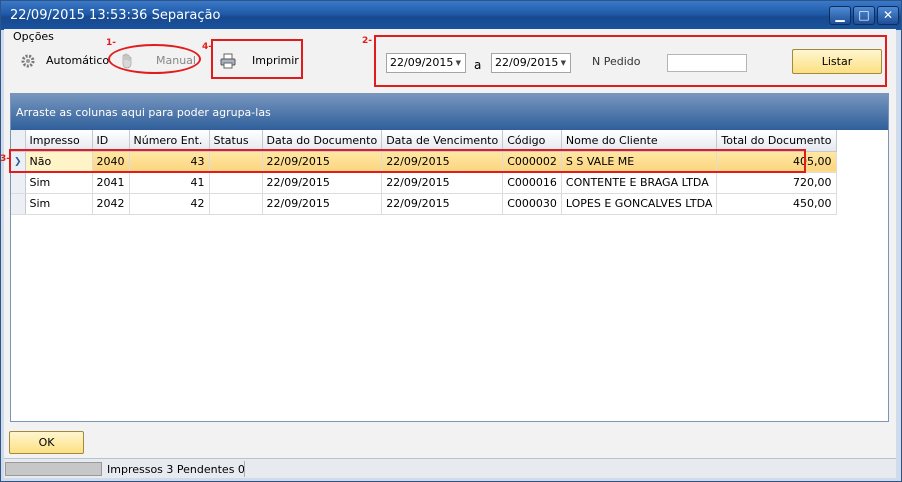 This screenshot has width=902, height=482. I want to click on cell-numero-ent: 41, so click(169, 183).